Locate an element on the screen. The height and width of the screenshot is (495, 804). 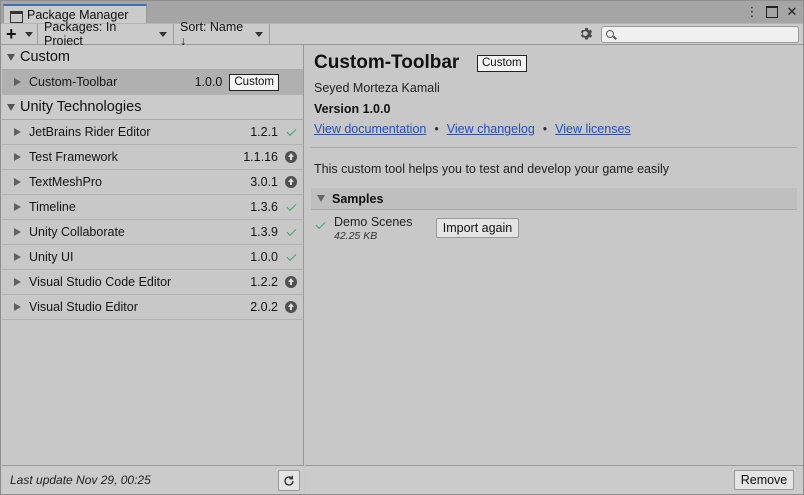
details-footer: Remove is located at coordinates (554, 479).